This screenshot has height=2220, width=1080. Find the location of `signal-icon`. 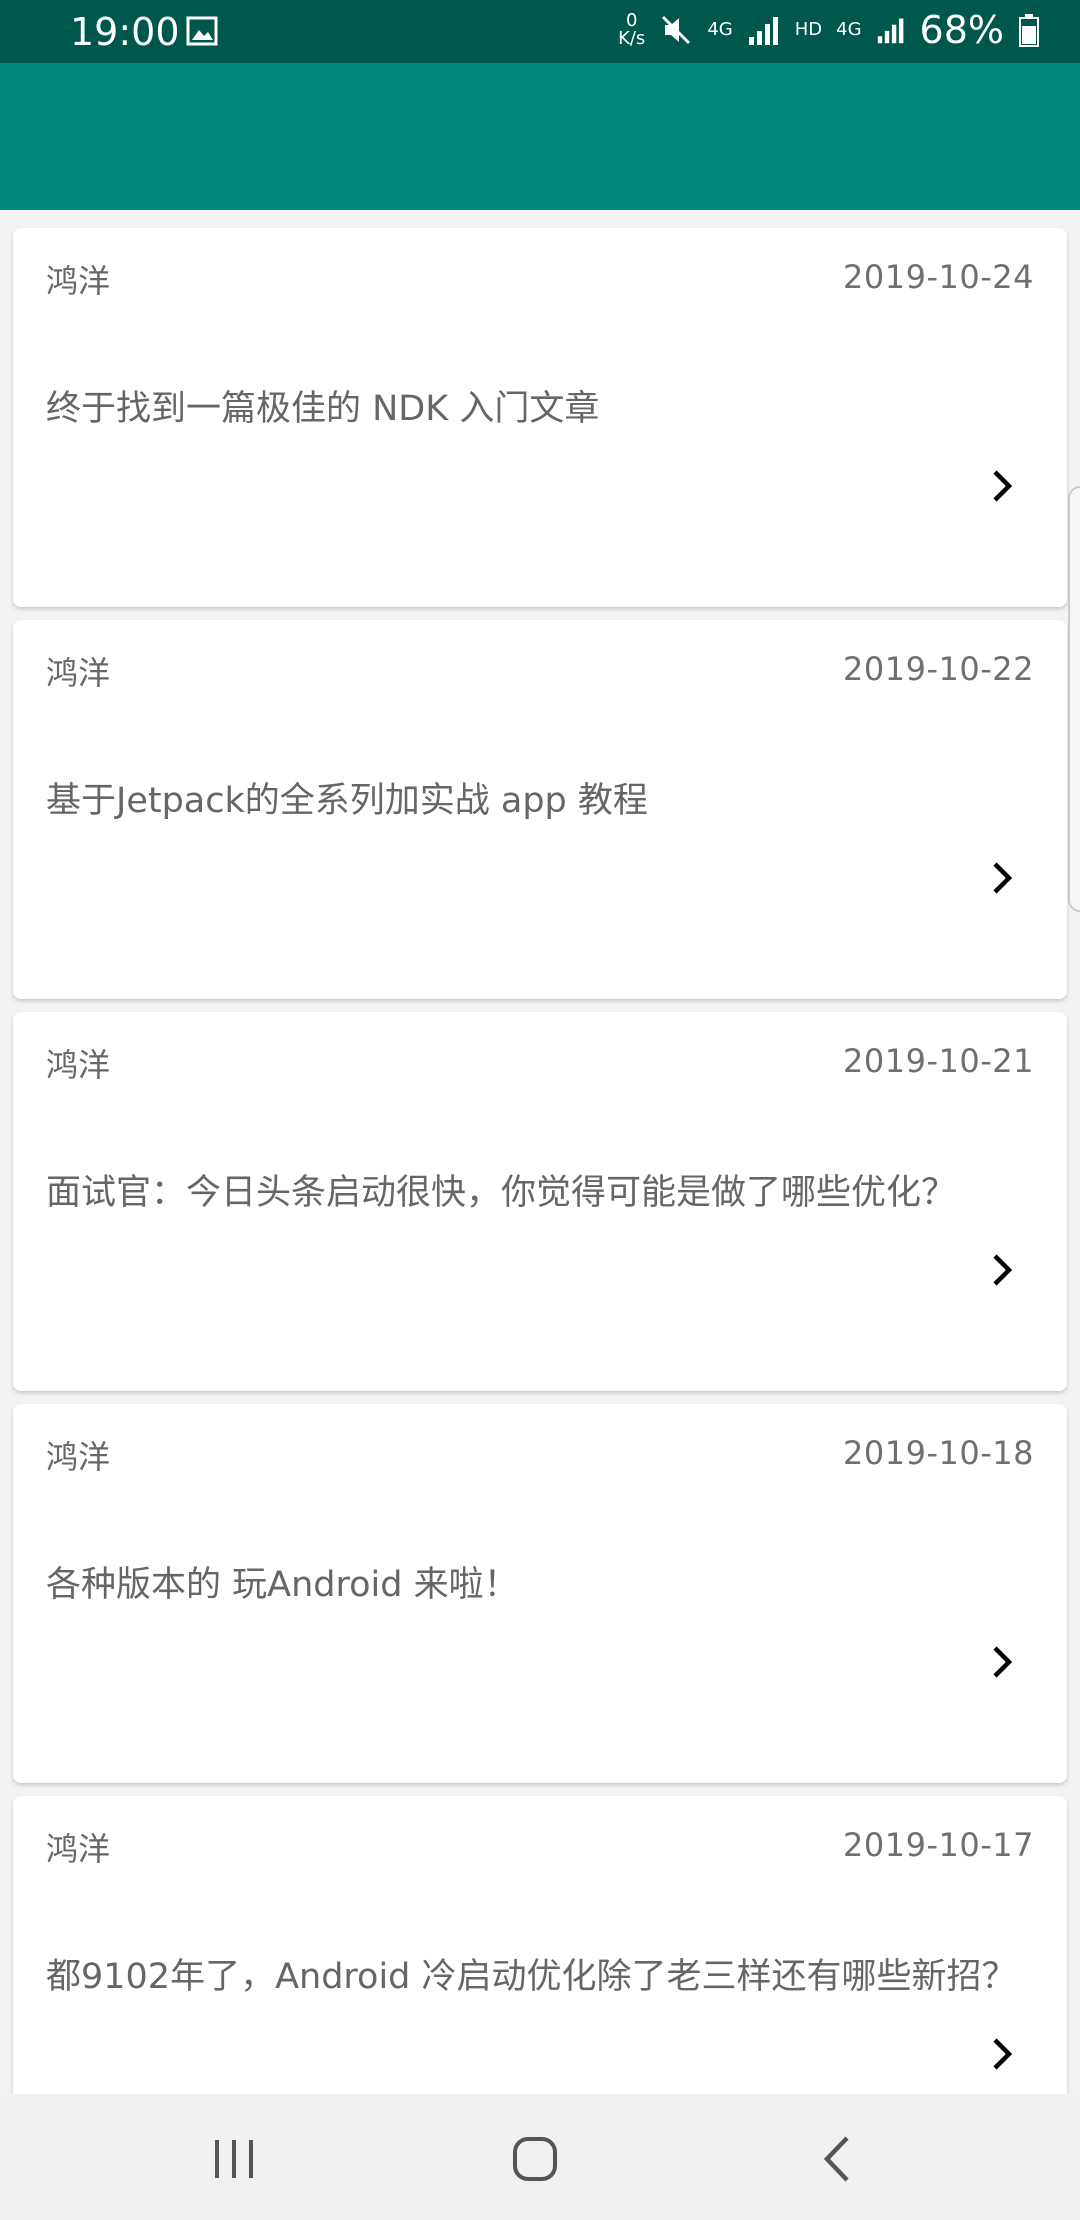

signal-icon is located at coordinates (763, 31).